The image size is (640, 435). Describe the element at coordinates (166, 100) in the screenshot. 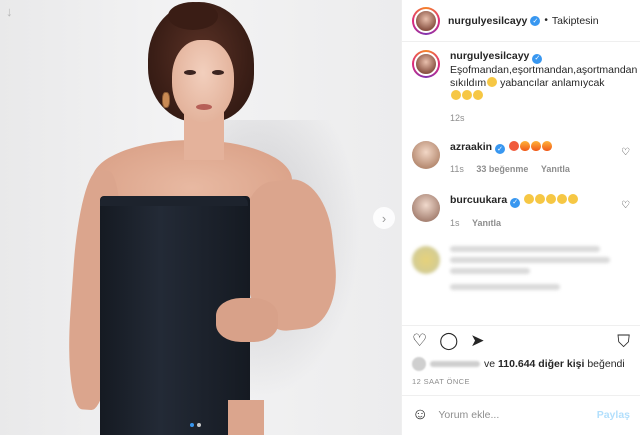

I see `photo-earring` at that location.